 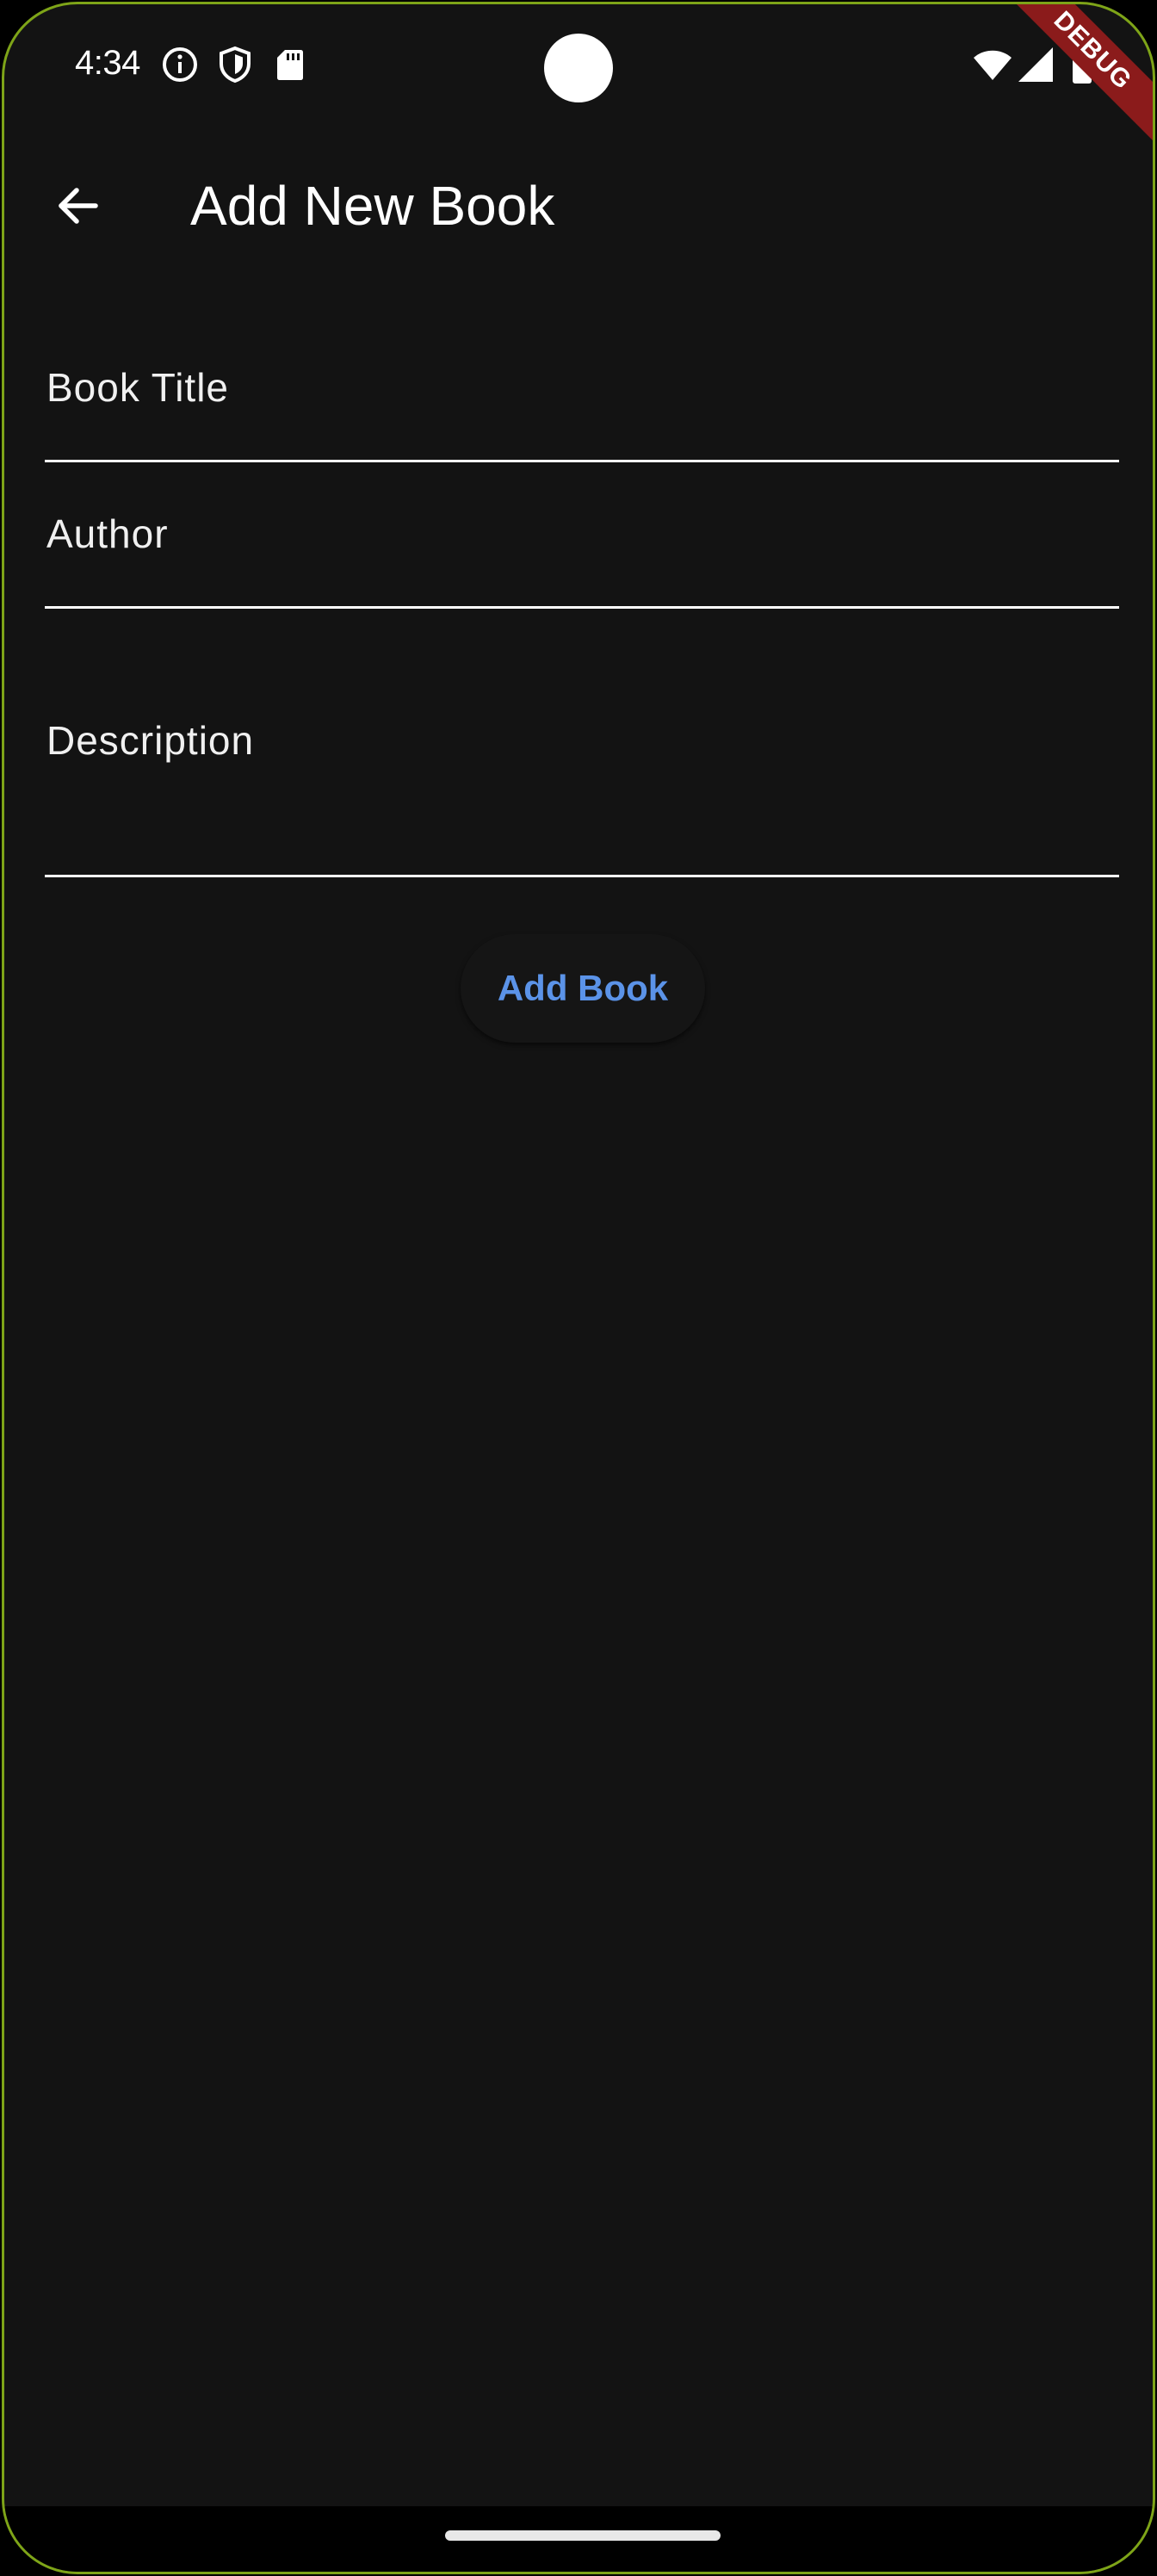 I want to click on status-time: 4:34, so click(x=108, y=63).